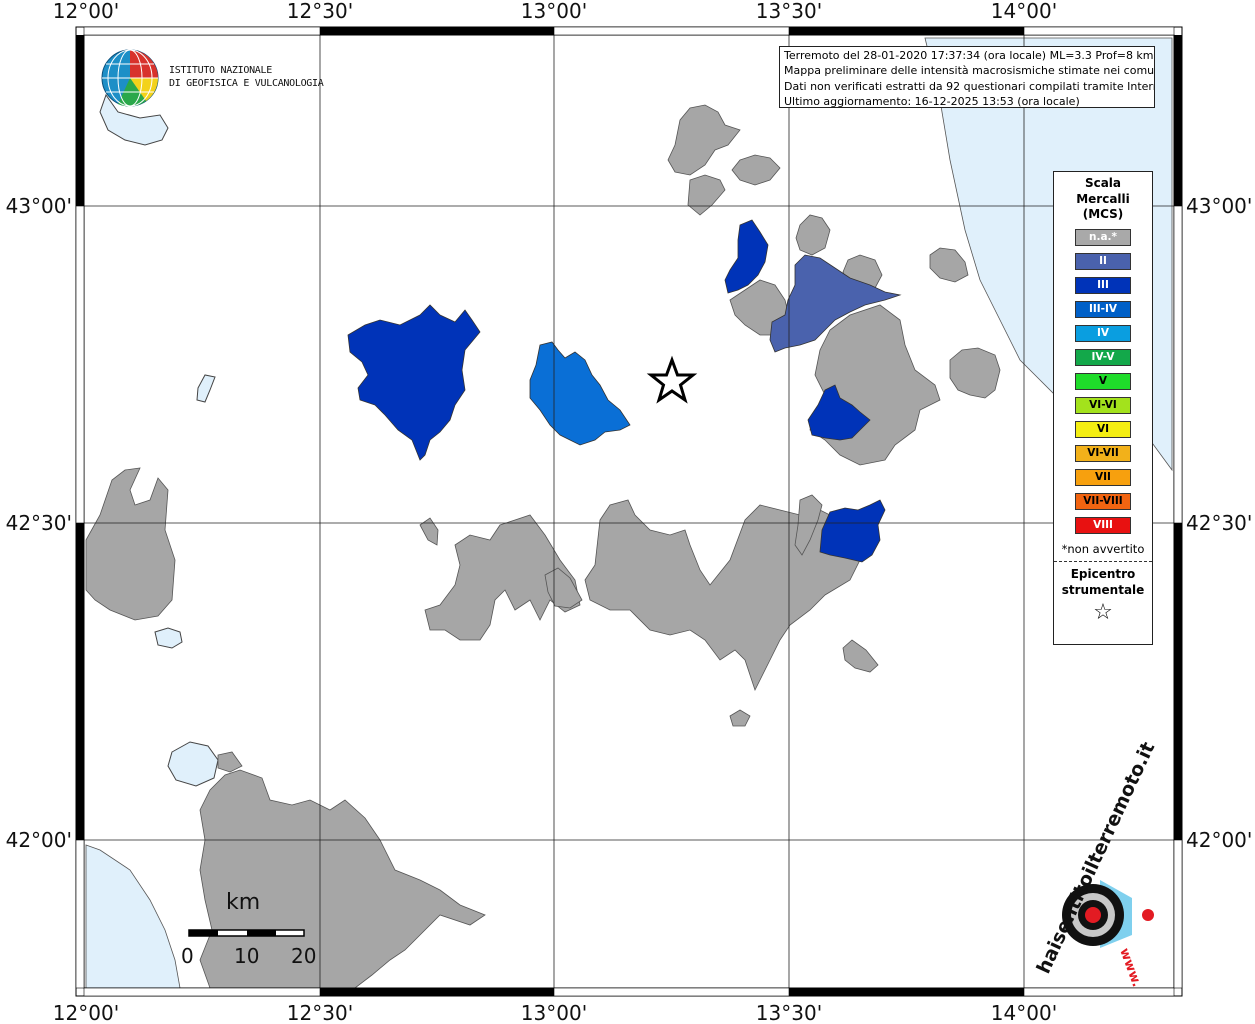  What do you see at coordinates (1103, 309) in the screenshot?
I see `legend-item-iii-iv: III-IV` at bounding box center [1103, 309].